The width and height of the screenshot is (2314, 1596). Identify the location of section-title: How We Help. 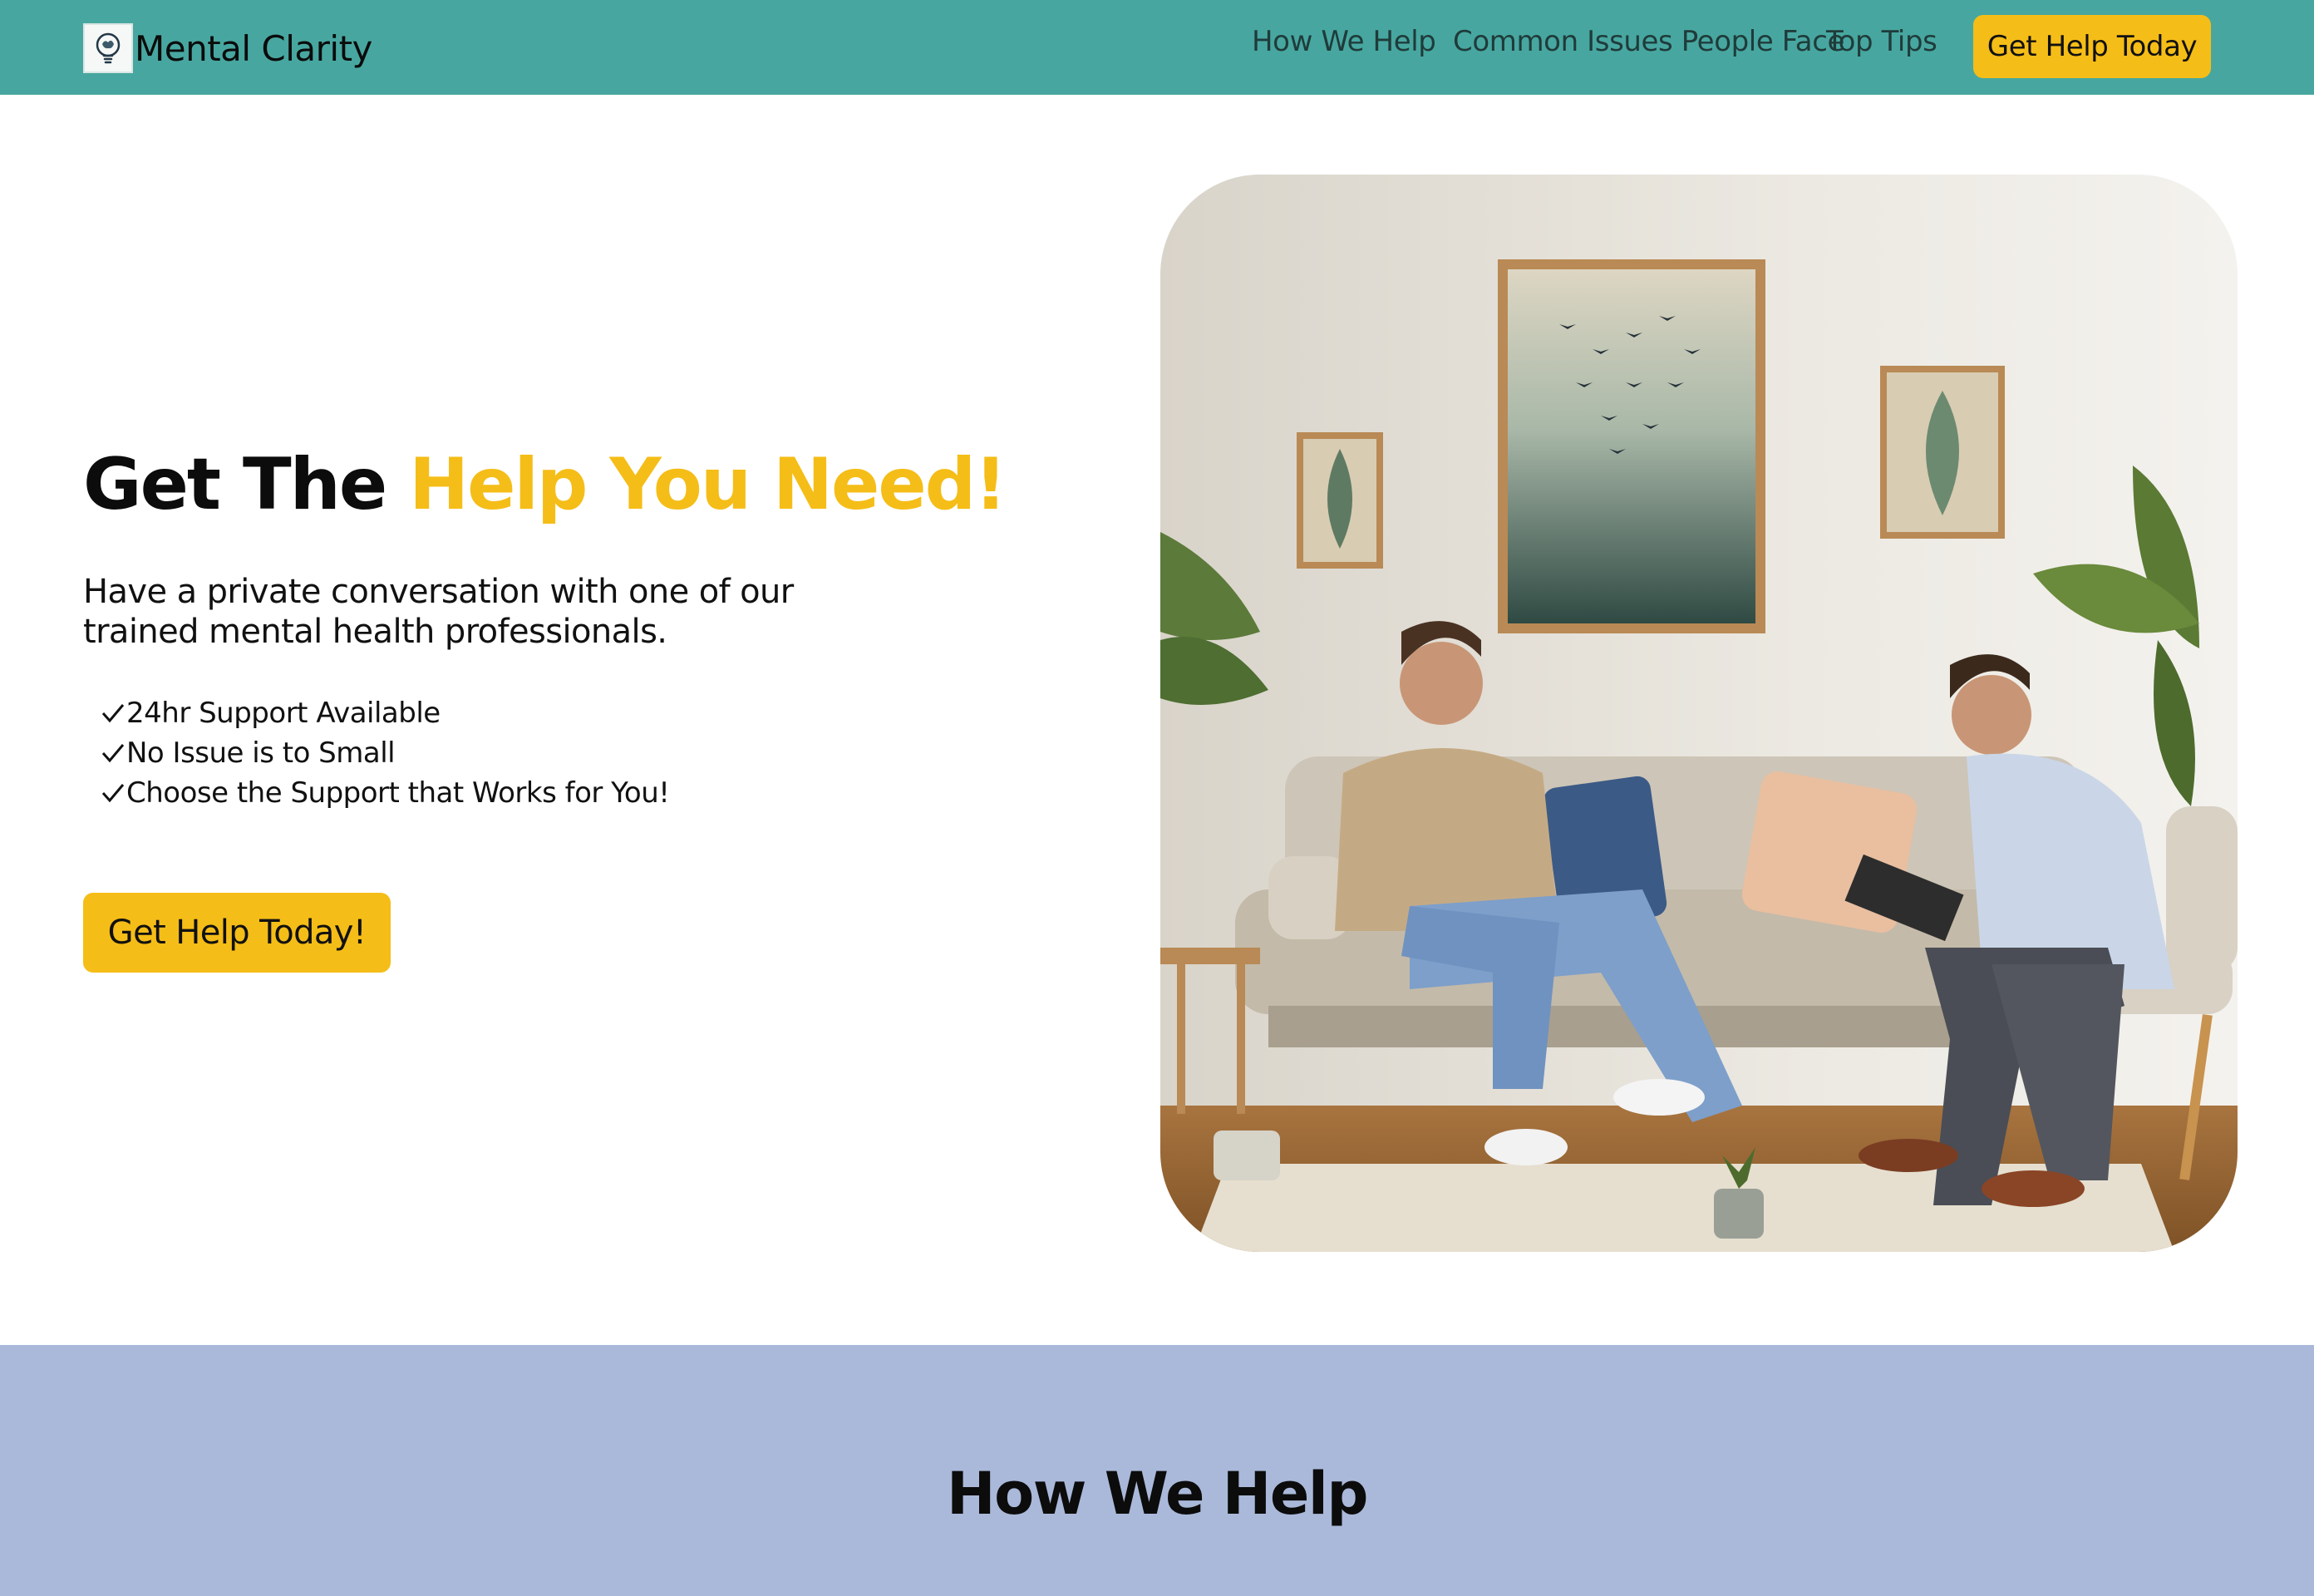
(1157, 1494).